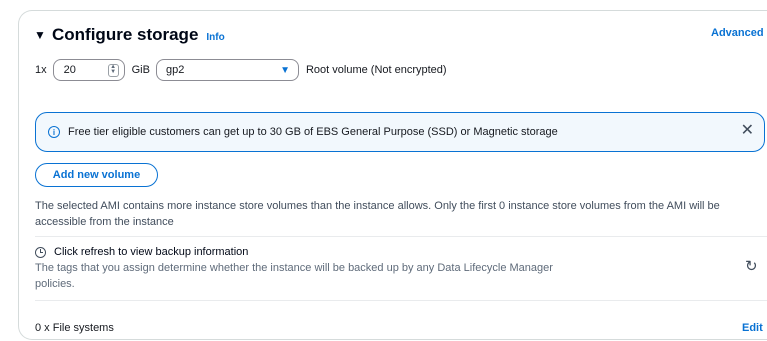 The image size is (767, 341). What do you see at coordinates (215, 37) in the screenshot?
I see `info-link: Info` at bounding box center [215, 37].